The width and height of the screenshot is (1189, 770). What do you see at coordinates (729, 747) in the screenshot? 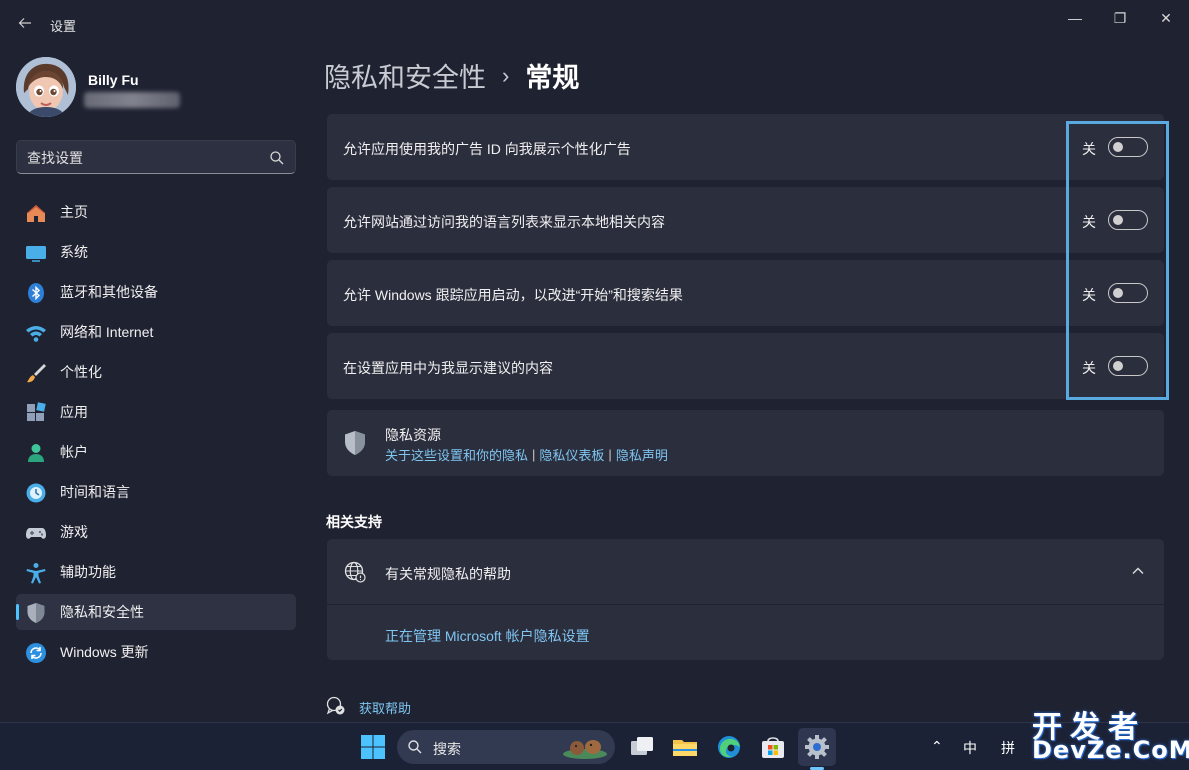
I see `edge-browser-icon` at bounding box center [729, 747].